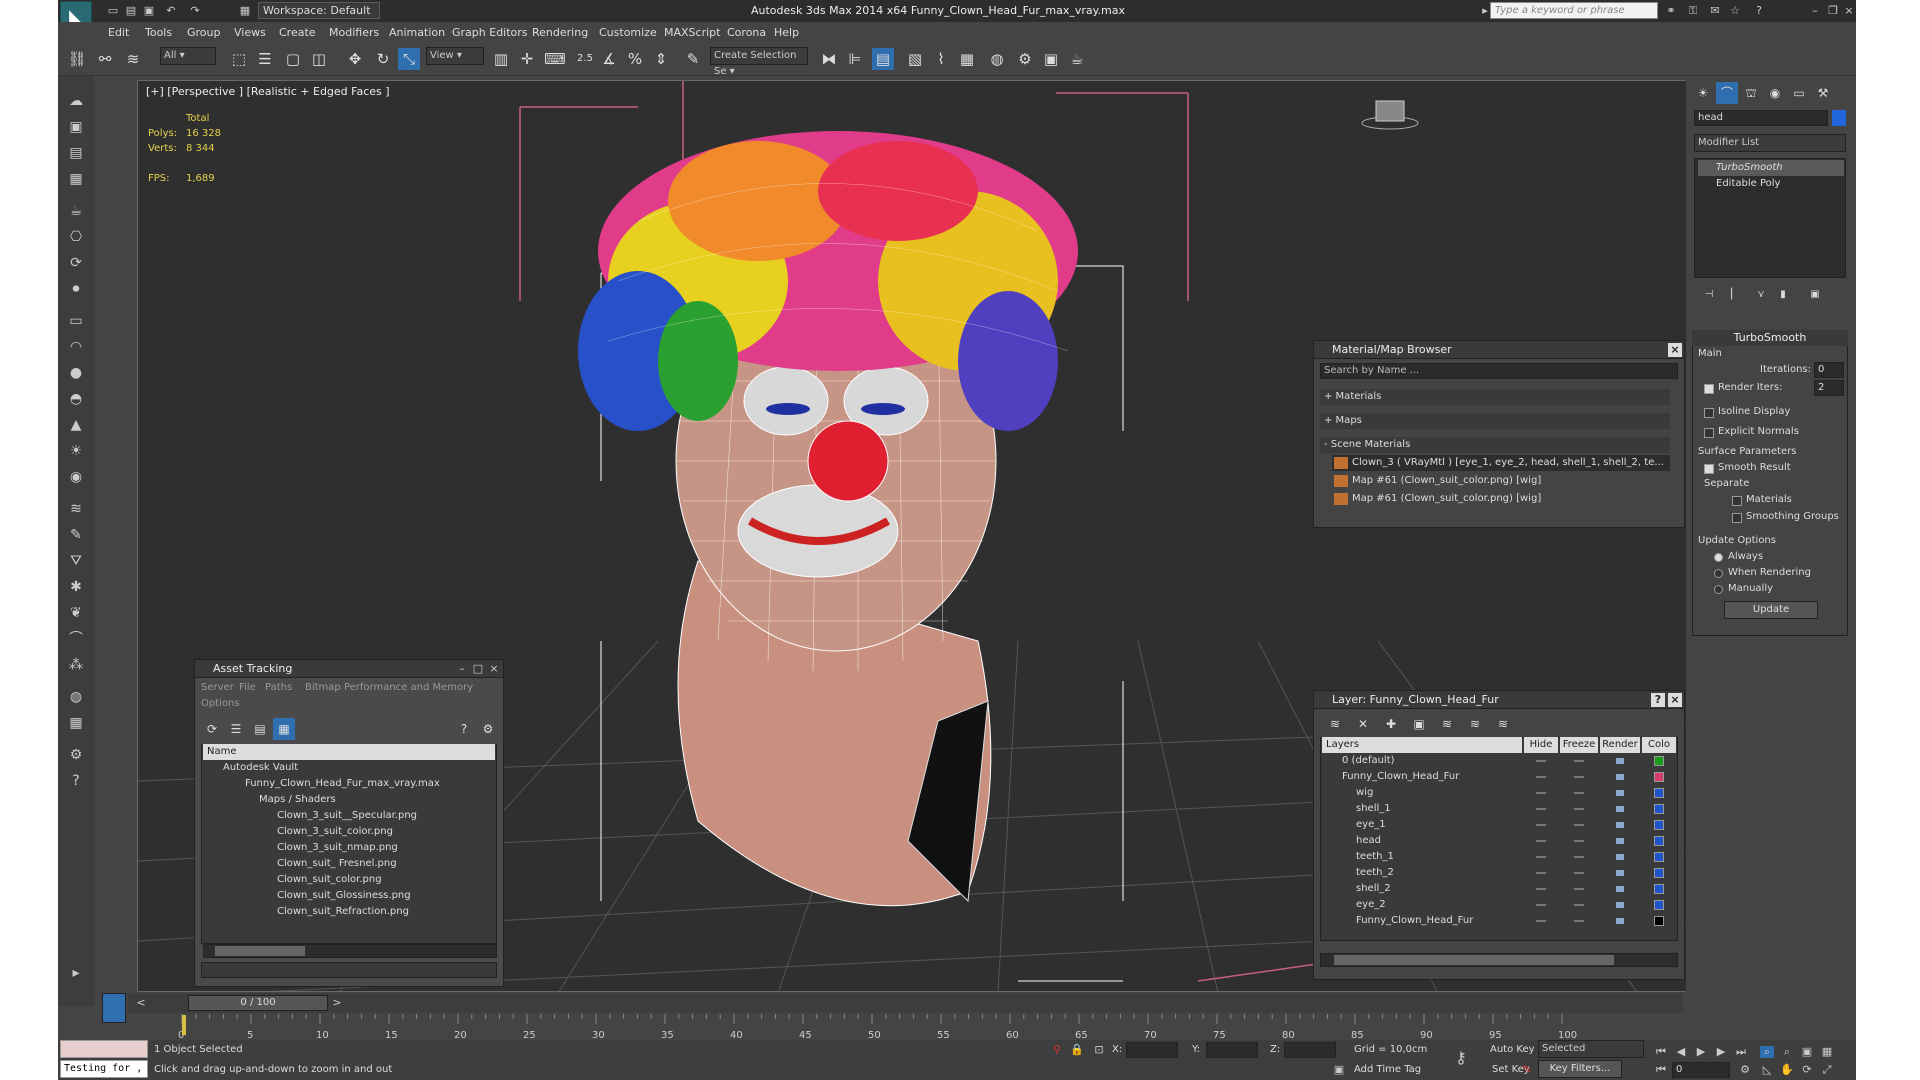 This screenshot has width=1920, height=1080. Describe the element at coordinates (1839, 118) in the screenshot. I see `object-color-swatch` at that location.